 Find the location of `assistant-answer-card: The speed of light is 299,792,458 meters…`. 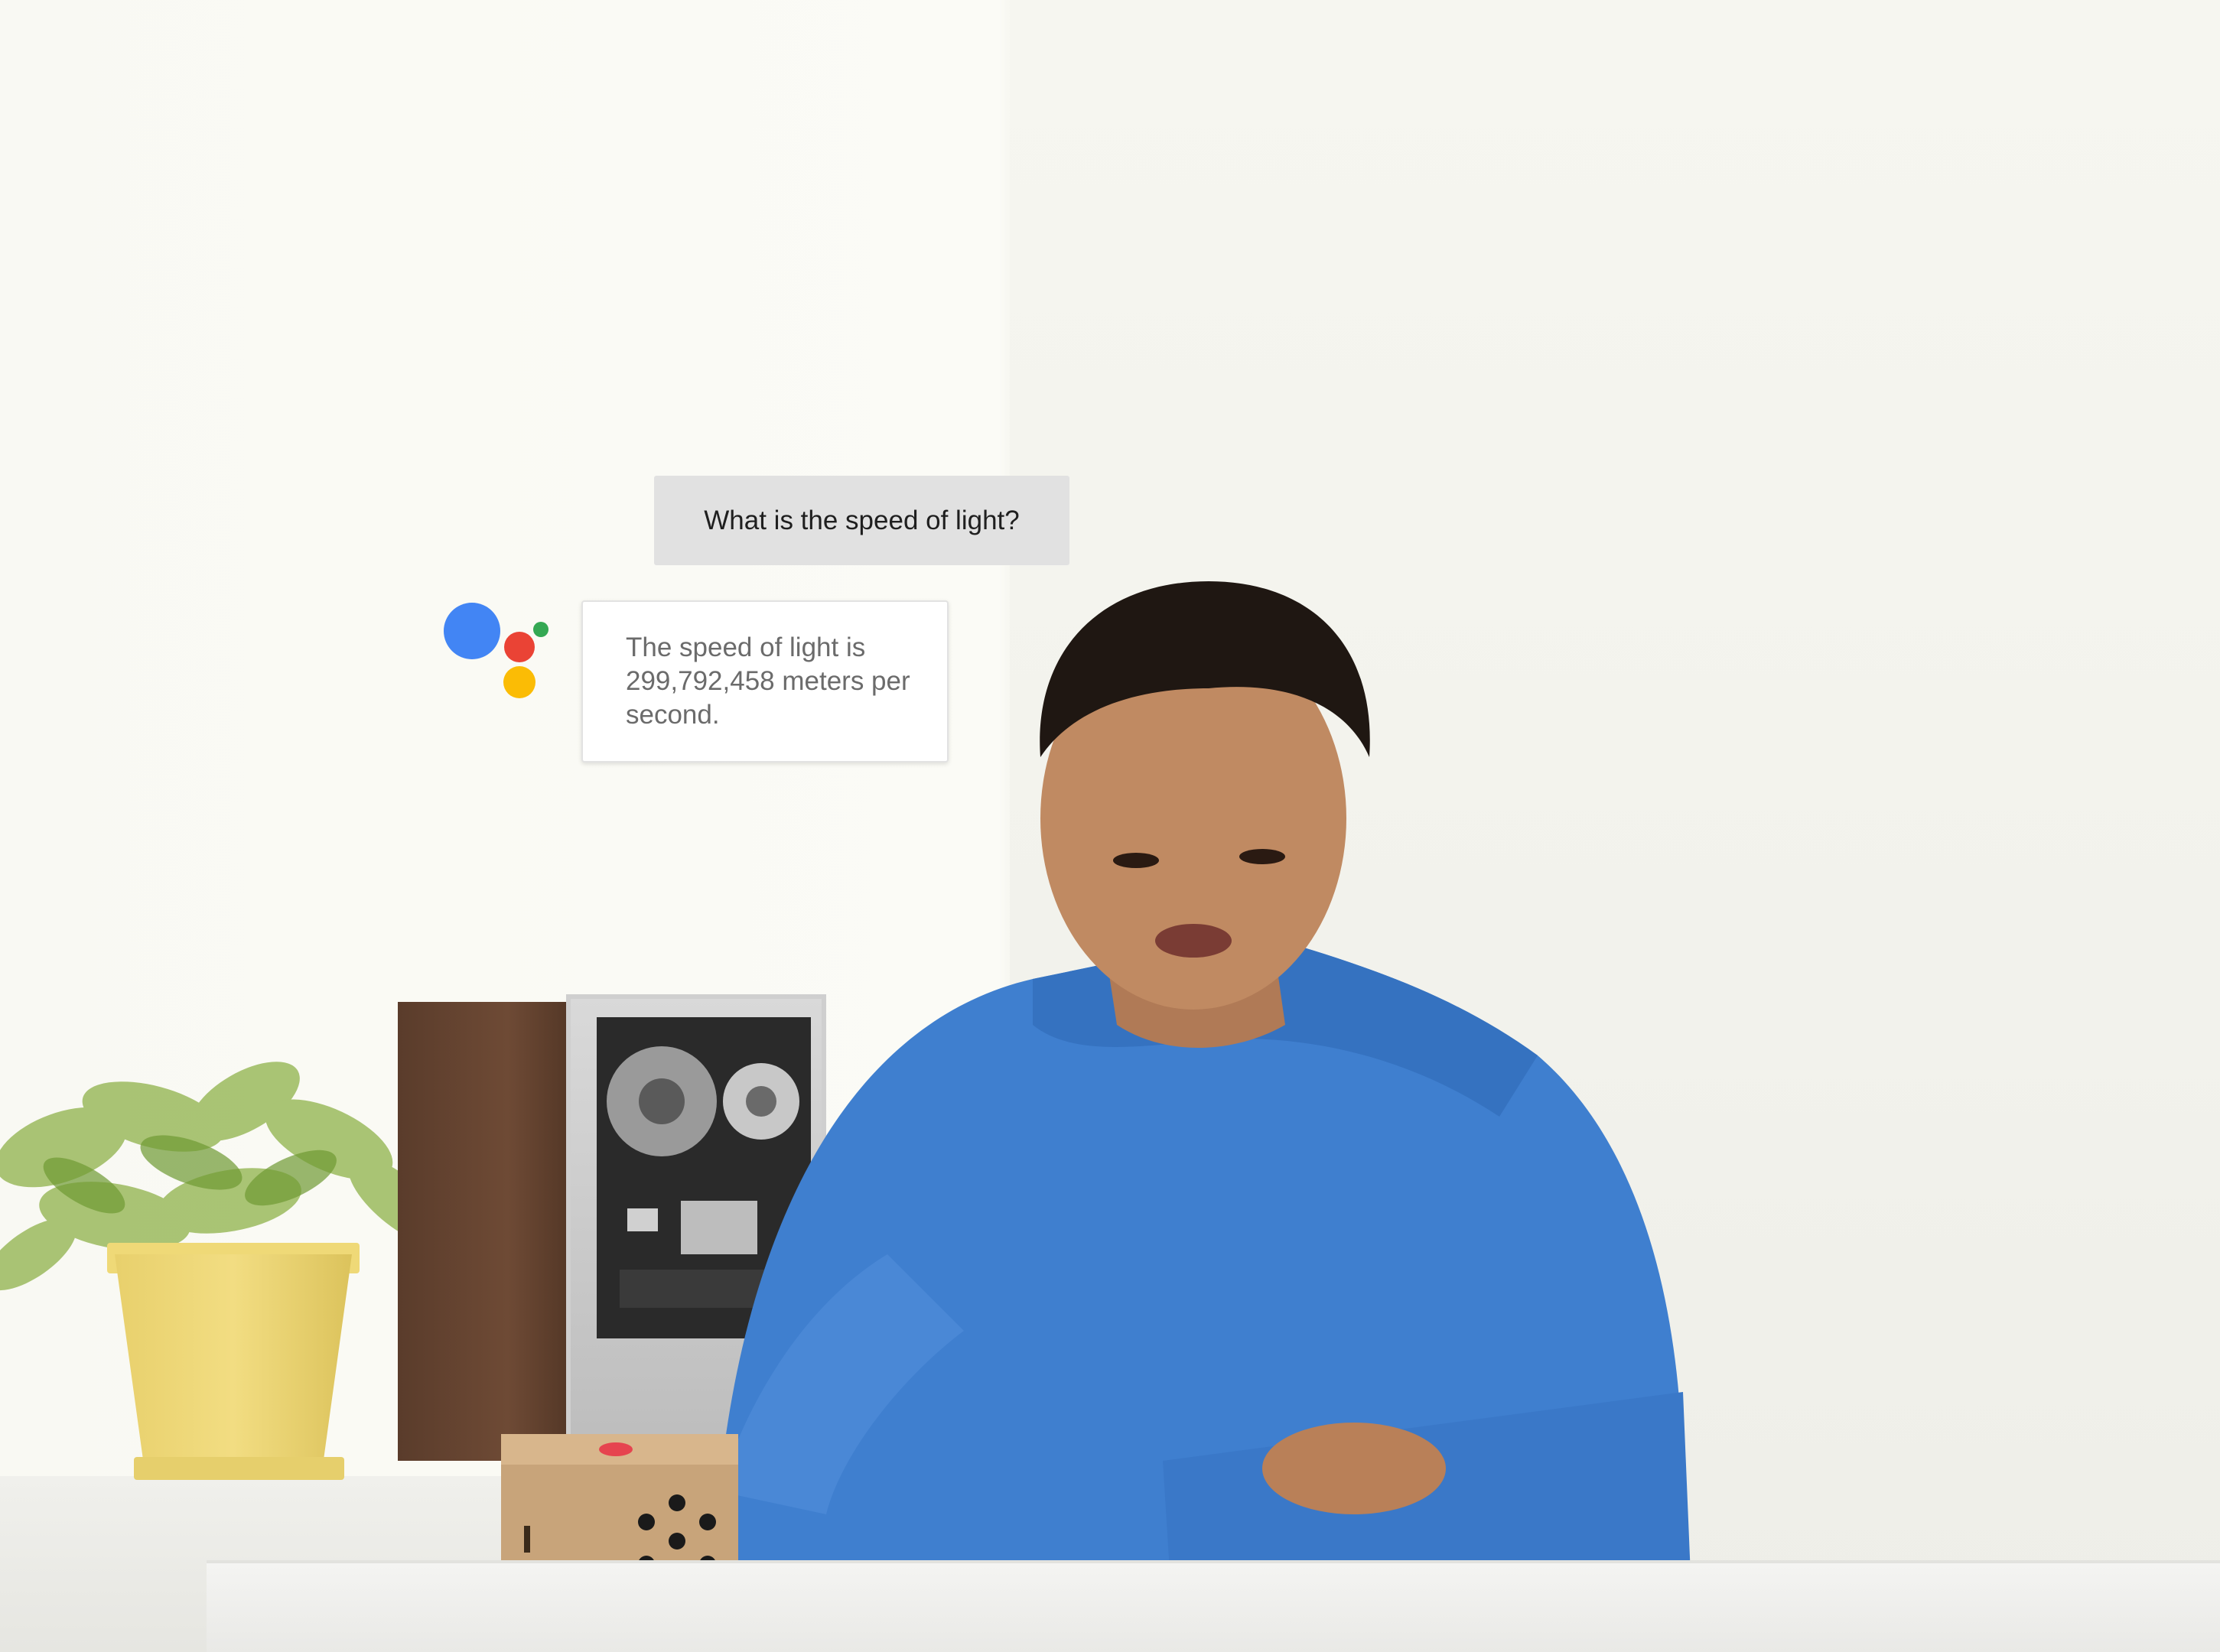

assistant-answer-card: The speed of light is 299,792,458 meters… is located at coordinates (765, 681).